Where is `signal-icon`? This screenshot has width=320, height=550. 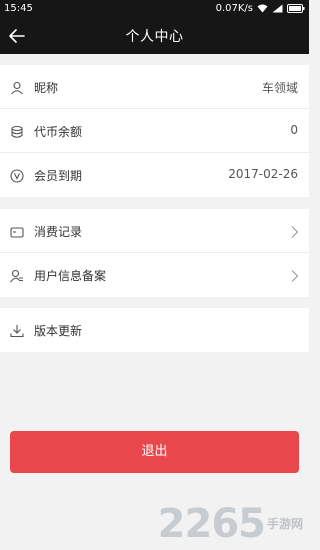
signal-icon is located at coordinates (277, 8).